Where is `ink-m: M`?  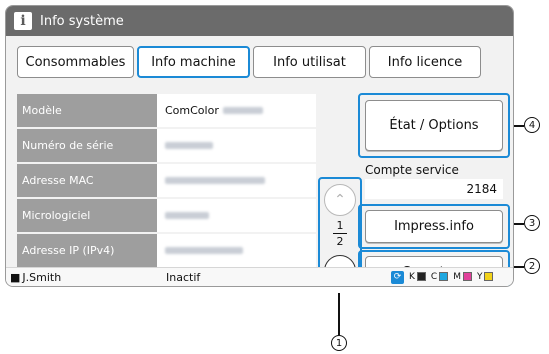 ink-m: M is located at coordinates (462, 277).